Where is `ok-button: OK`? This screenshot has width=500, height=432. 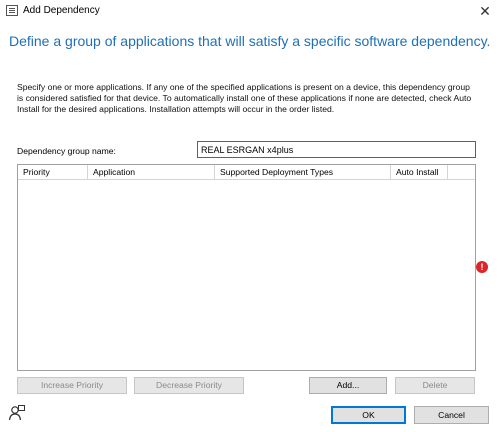
ok-button: OK is located at coordinates (368, 415).